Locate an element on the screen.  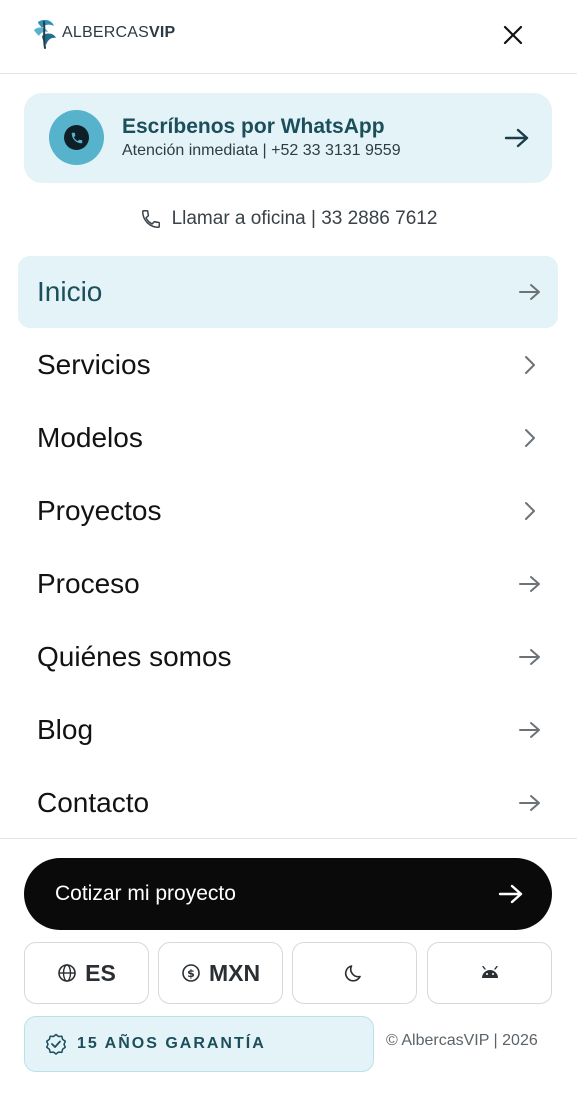
nav-item-label: Servicios is located at coordinates (94, 364).